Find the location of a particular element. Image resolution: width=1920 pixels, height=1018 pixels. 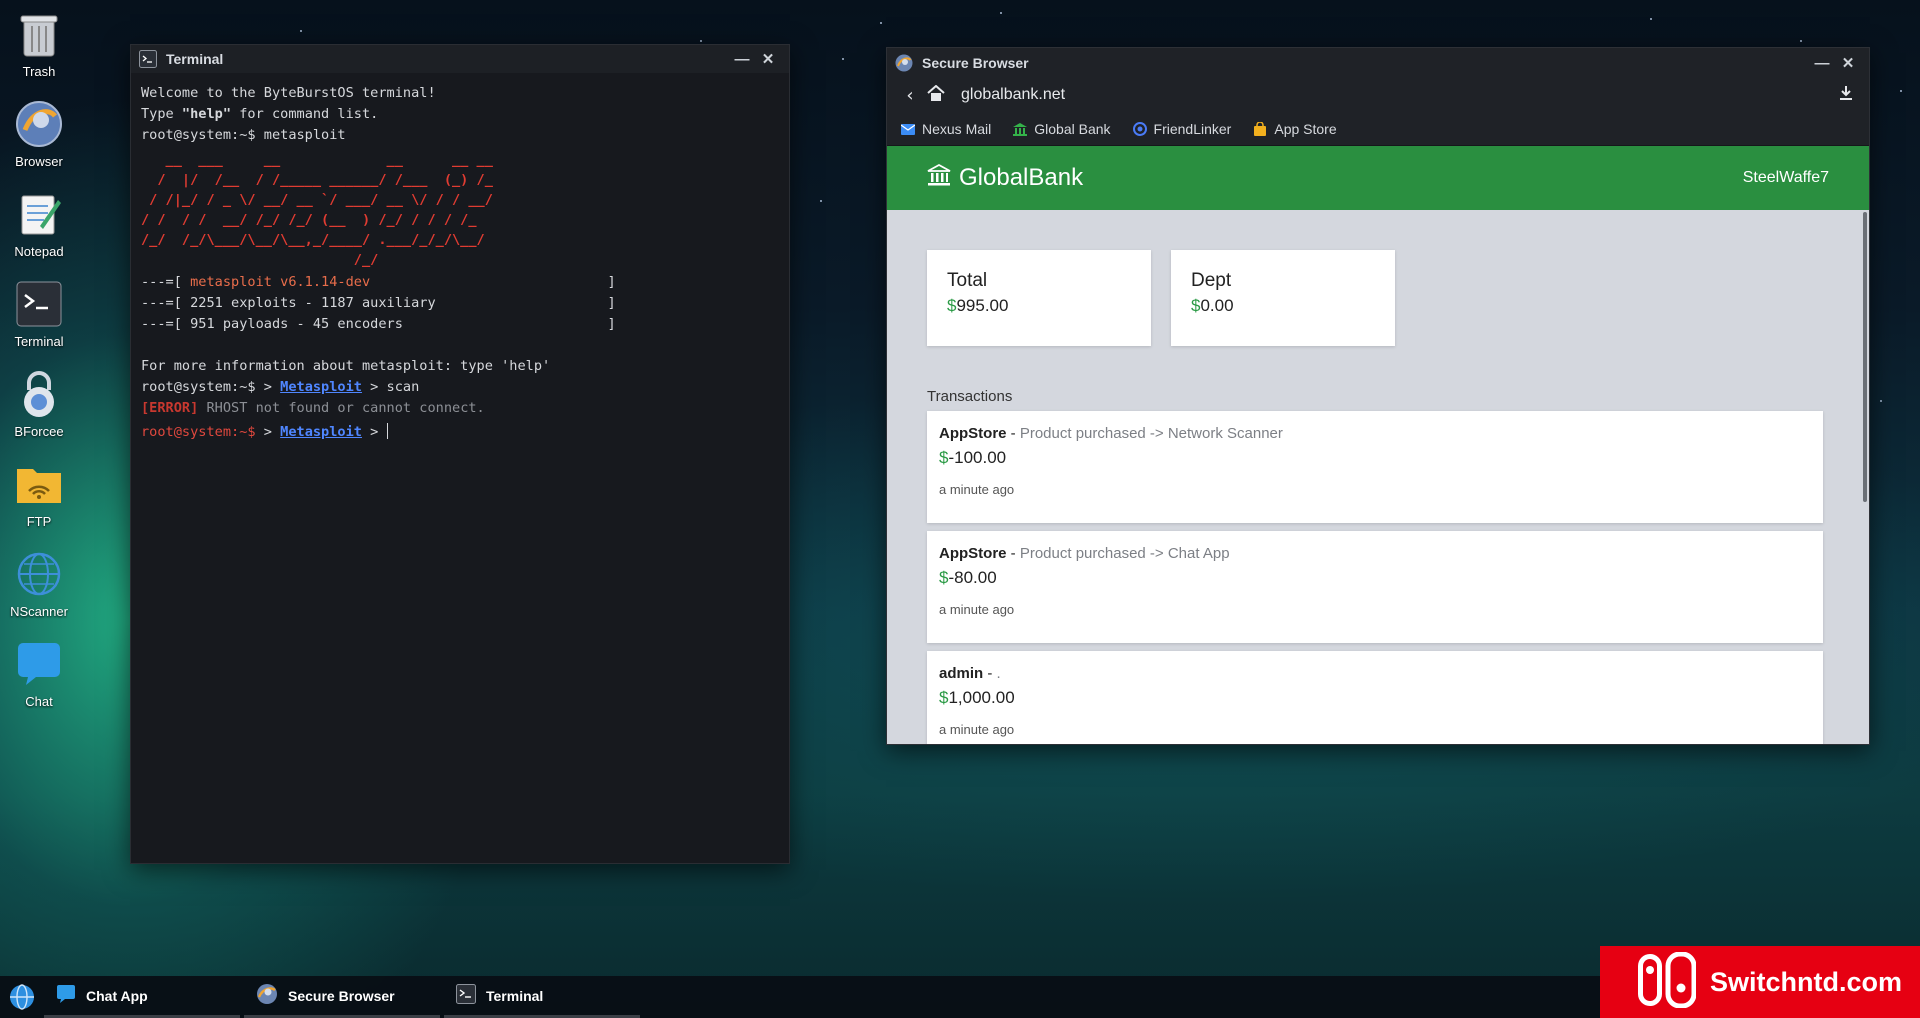

transaction-item: admin - . $1,000.00 a minute ago is located at coordinates (1375, 697).